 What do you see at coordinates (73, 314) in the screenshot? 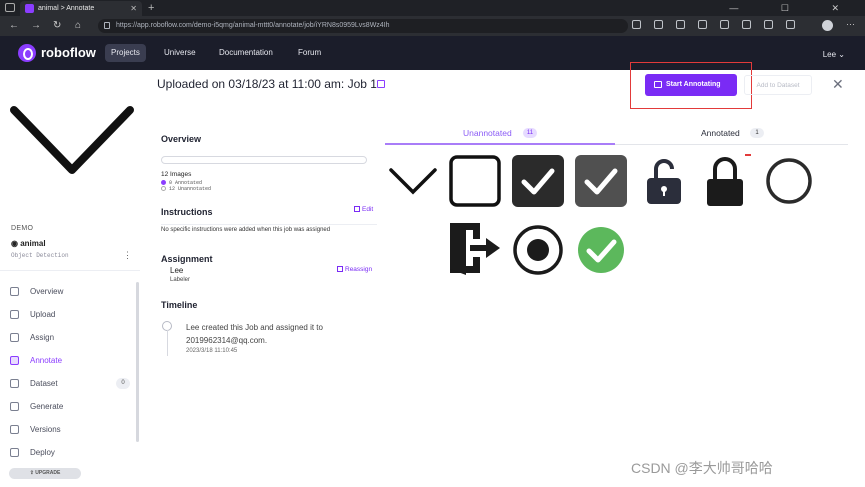
I see `sidebar-item-upload: Upload` at bounding box center [73, 314].